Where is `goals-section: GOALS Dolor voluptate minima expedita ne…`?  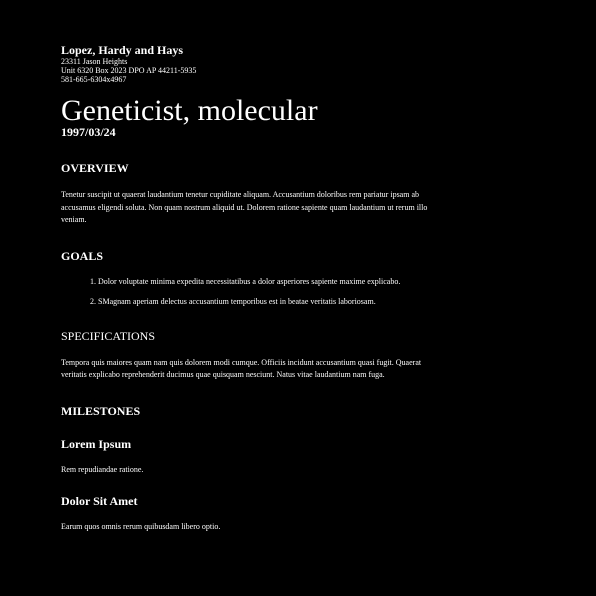
goals-section: GOALS Dolor voluptate minima expedita ne… is located at coordinates (251, 278).